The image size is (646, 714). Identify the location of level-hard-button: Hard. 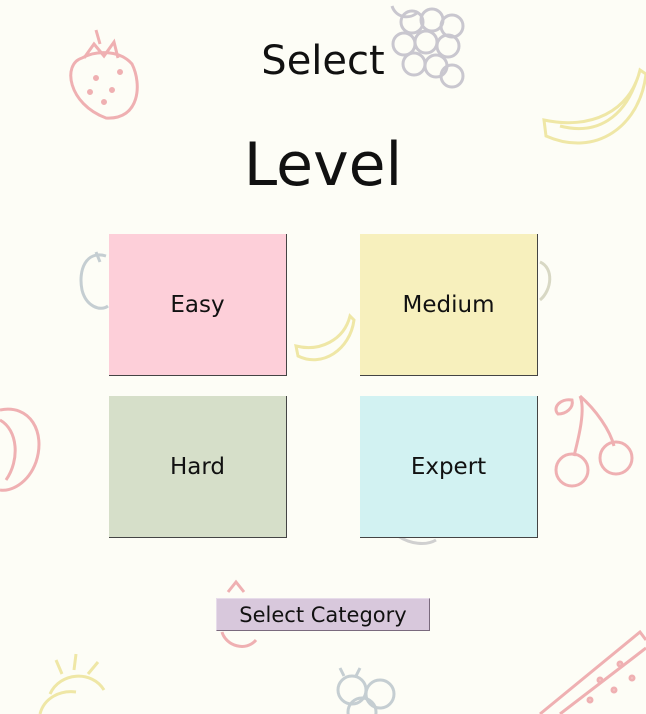
(198, 467).